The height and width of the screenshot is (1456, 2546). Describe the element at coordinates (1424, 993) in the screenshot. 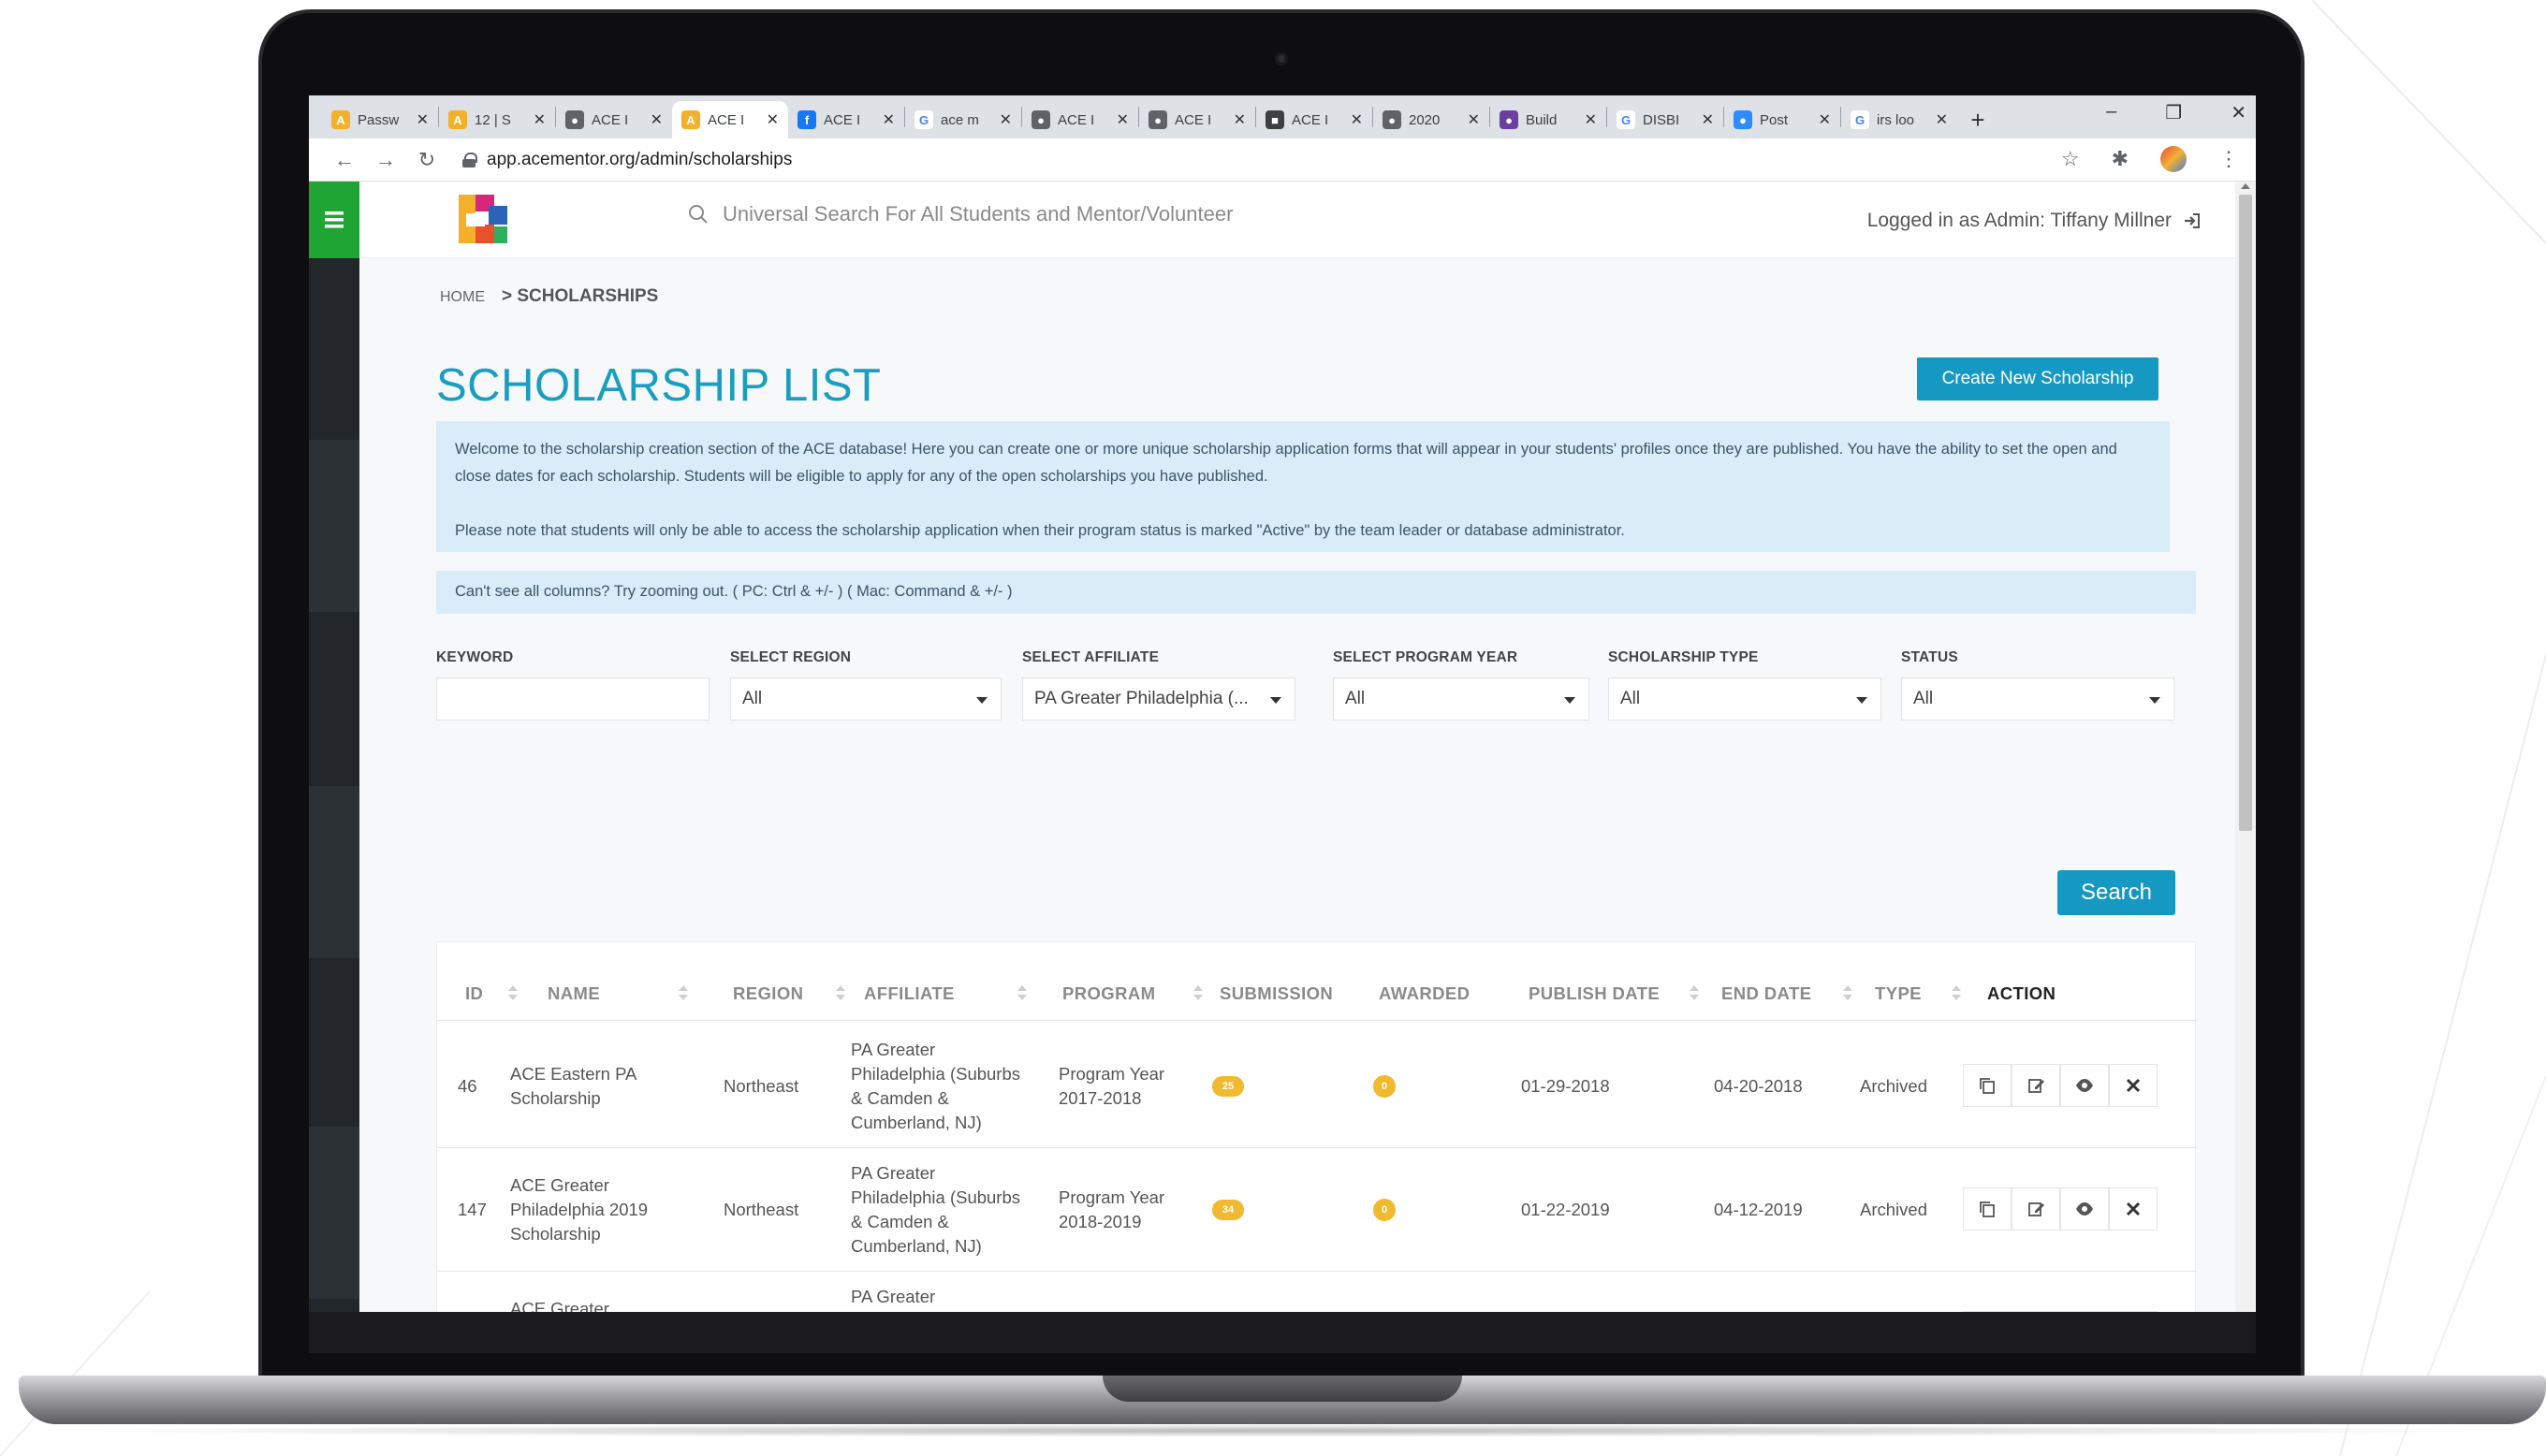

I see `col-awarded: AWARDED` at that location.